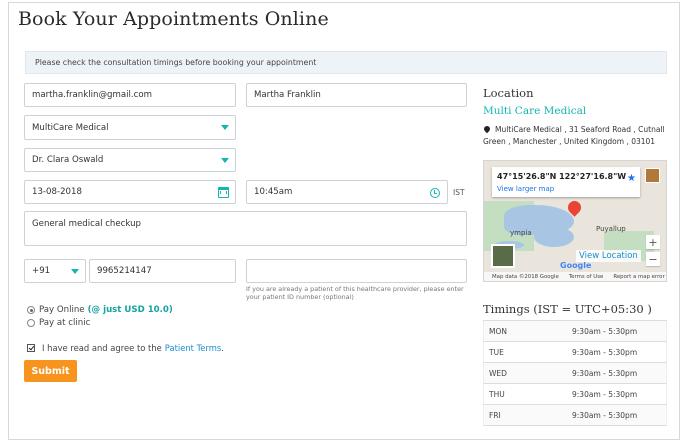 The image size is (686, 444). I want to click on pay-online-option: Pay Online (@ just USD 10.0), so click(100, 310).